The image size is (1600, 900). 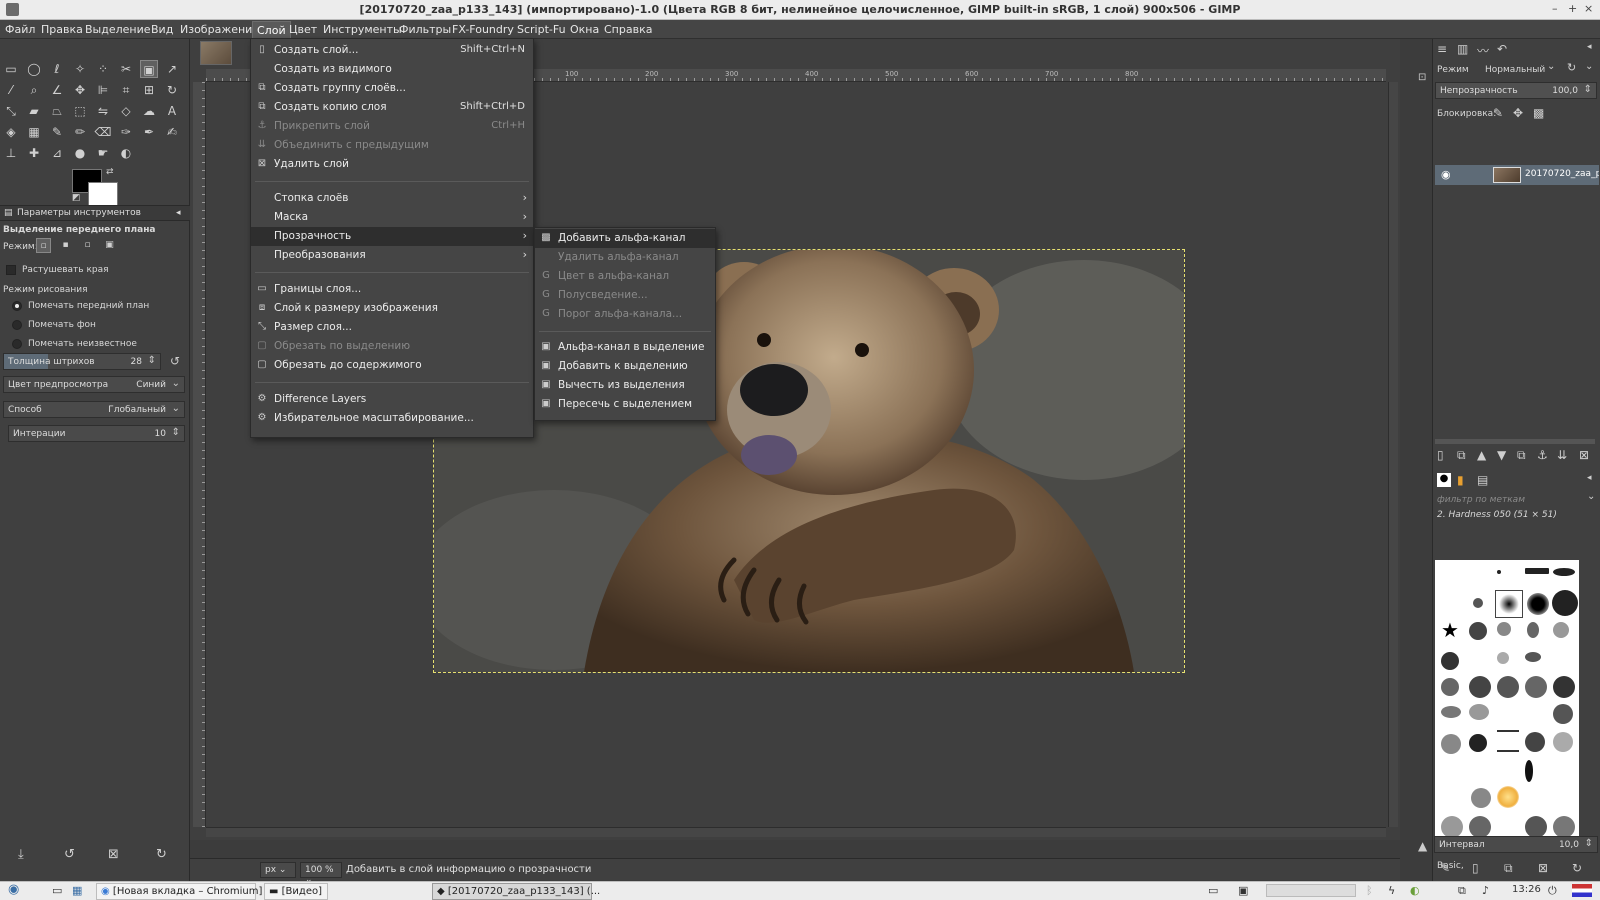 I want to click on mode-subtract-icon: ▫, so click(x=87, y=245).